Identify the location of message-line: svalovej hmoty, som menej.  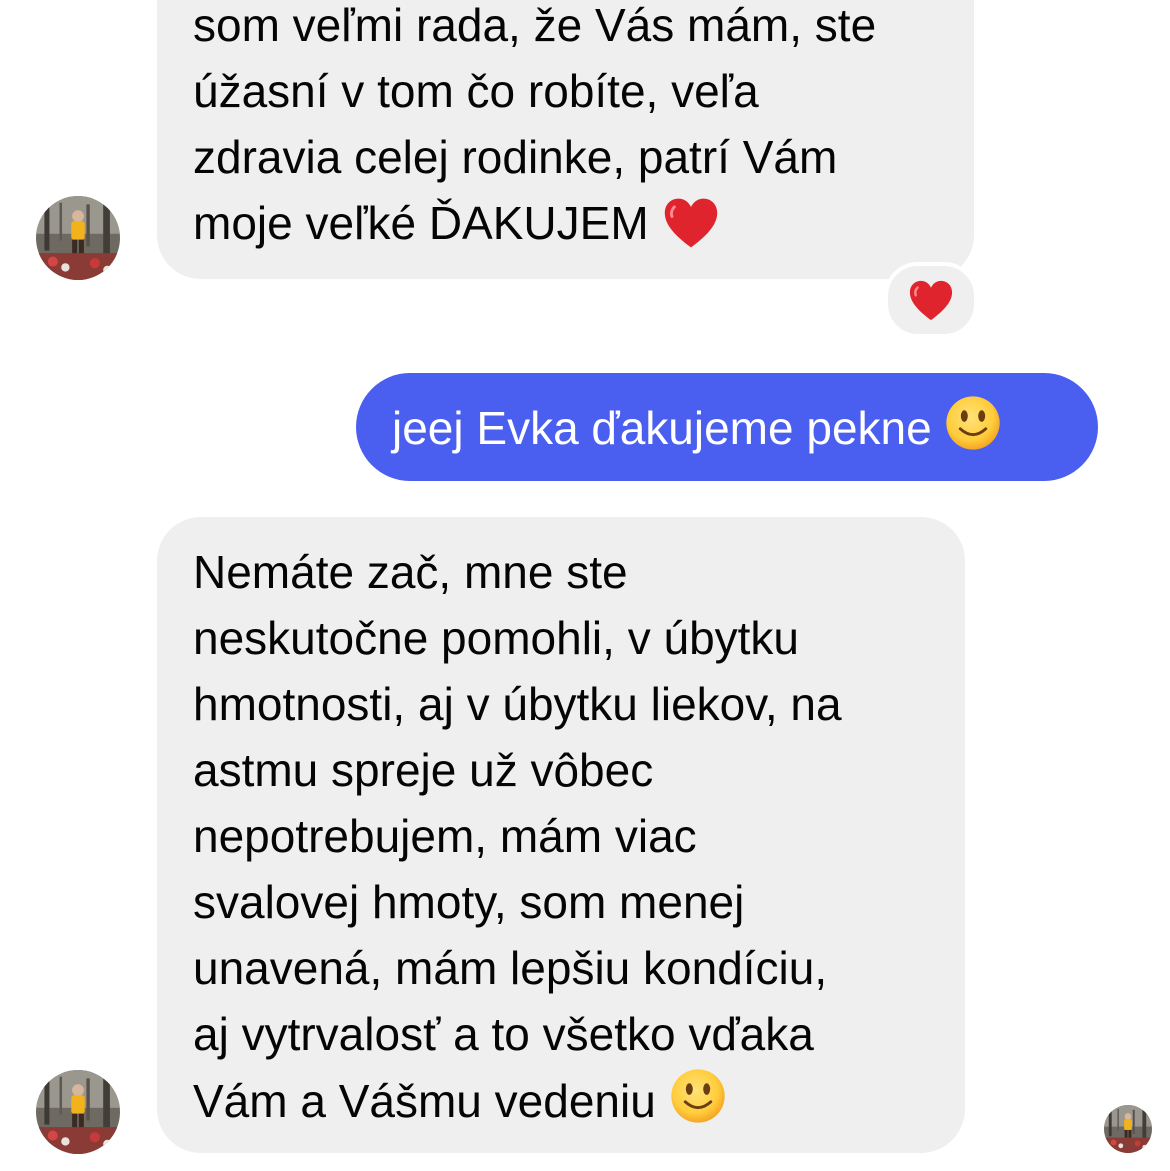
(469, 902).